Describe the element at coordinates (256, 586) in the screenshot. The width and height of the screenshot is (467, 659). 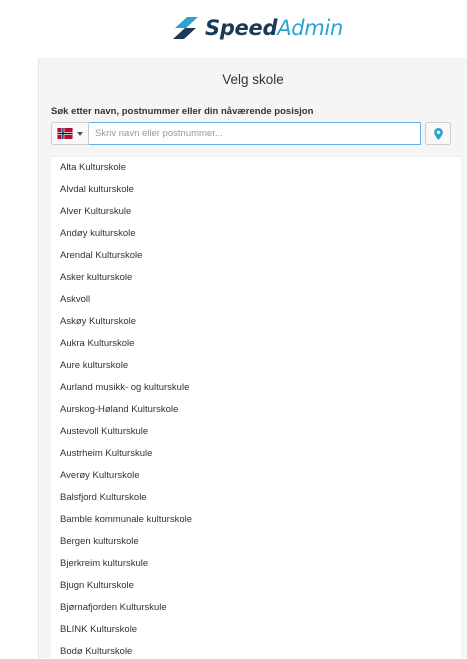
I see `school-list-item: Bjugn Kulturskole` at that location.